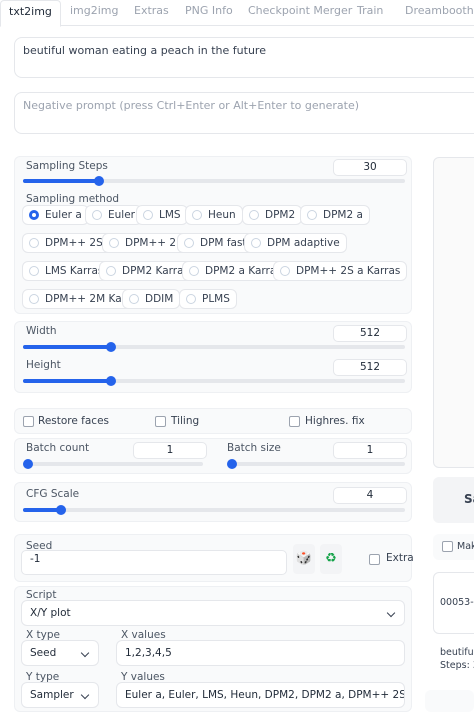  What do you see at coordinates (260, 653) in the screenshot?
I see `x-values-input: 1,2,3,4,5` at bounding box center [260, 653].